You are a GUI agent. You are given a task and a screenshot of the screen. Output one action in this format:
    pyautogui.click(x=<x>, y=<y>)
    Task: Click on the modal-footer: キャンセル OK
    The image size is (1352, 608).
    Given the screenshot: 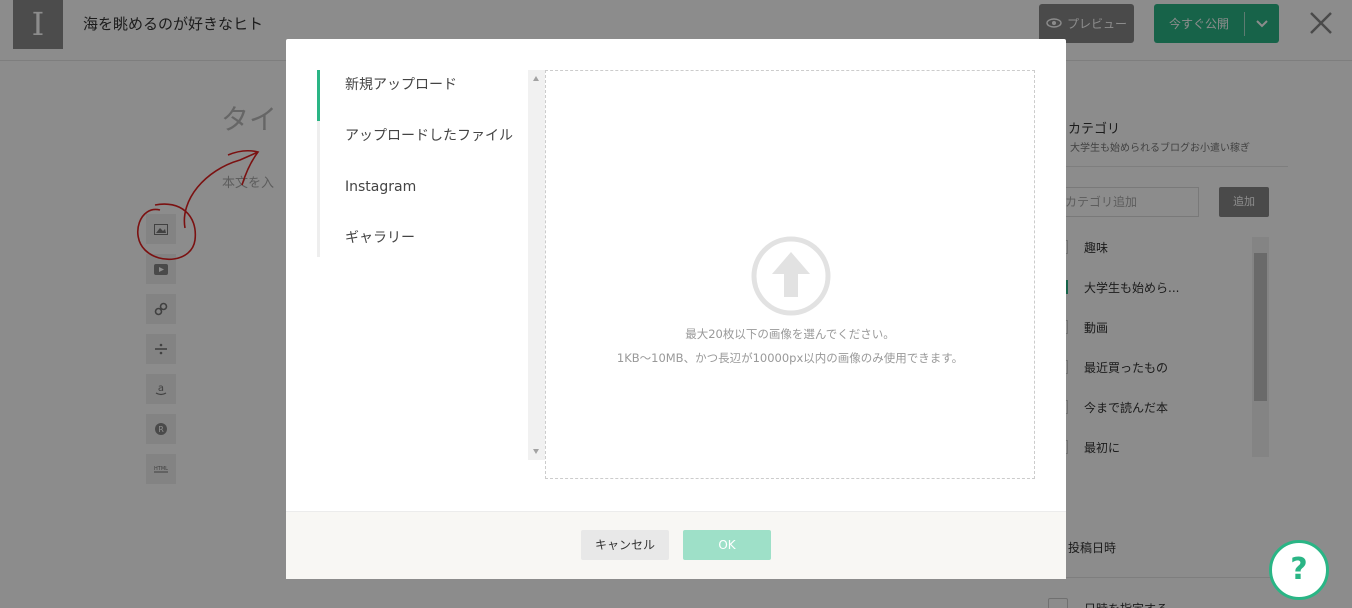 What is the action you would take?
    pyautogui.click(x=676, y=545)
    